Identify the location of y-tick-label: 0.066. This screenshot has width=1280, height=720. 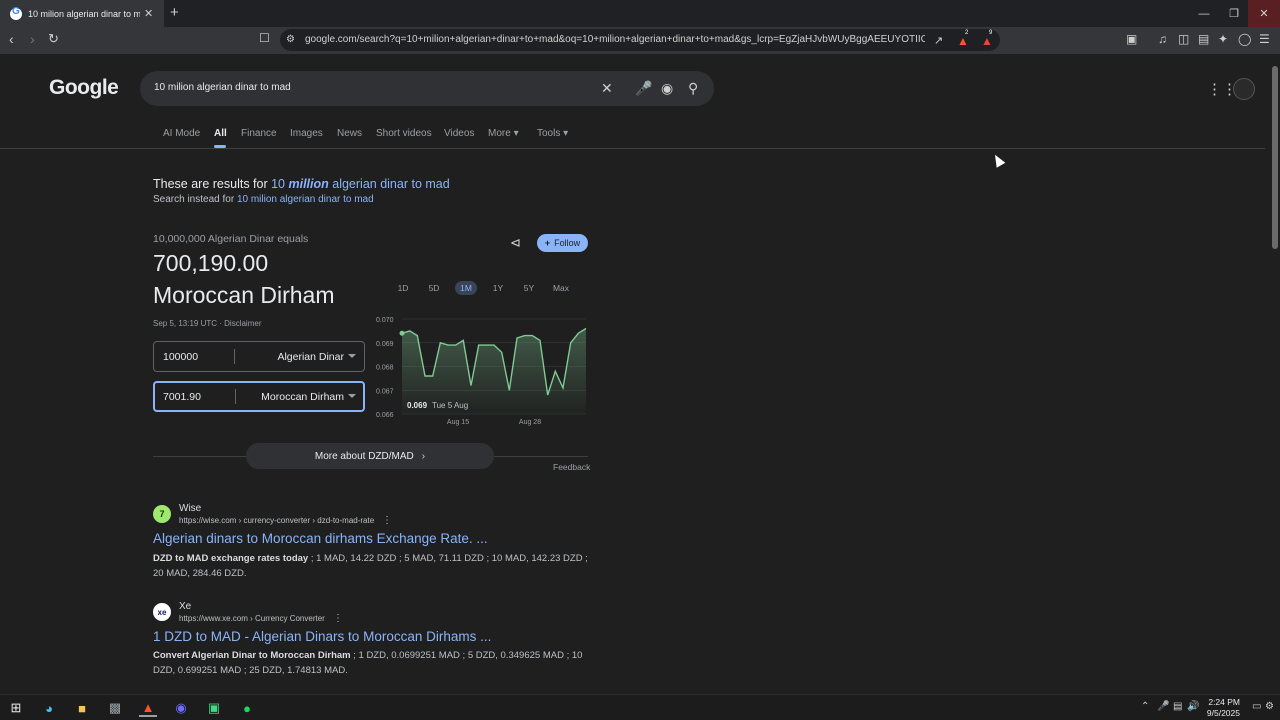
(385, 415).